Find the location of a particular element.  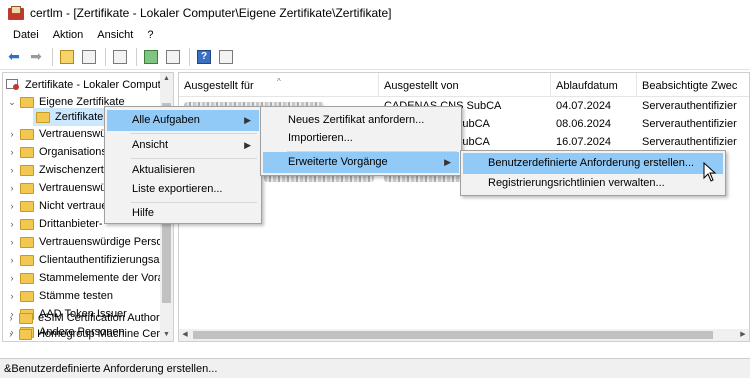

menu-item-hilfe: Hilfe is located at coordinates (183, 213).